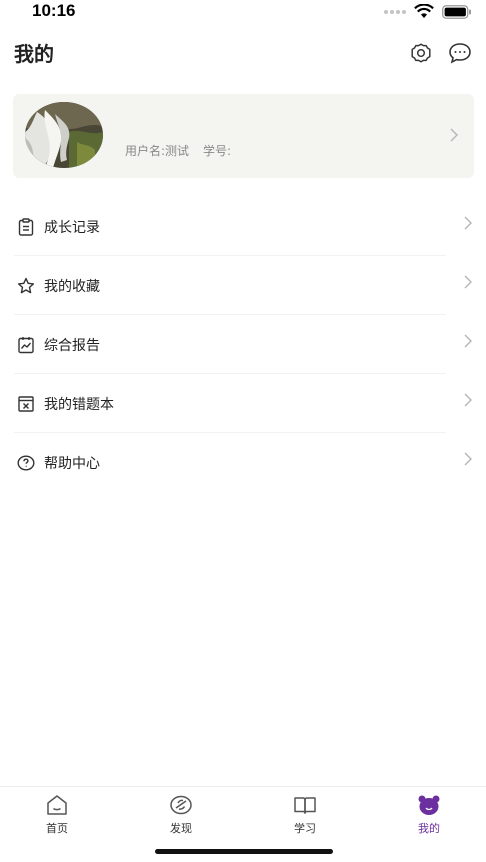 This screenshot has width=486, height=862. Describe the element at coordinates (72, 287) in the screenshot. I see `menu-item-label: 我的收藏` at that location.